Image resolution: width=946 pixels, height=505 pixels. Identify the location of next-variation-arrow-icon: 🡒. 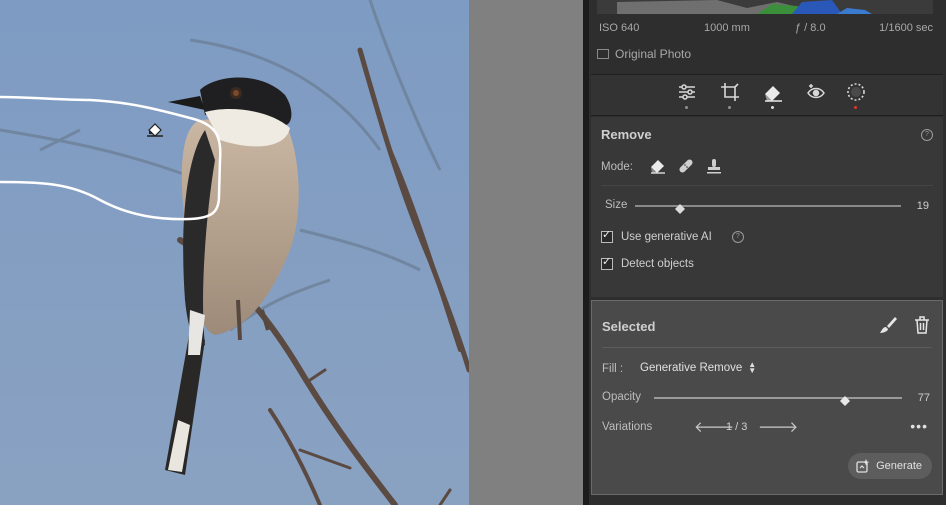
(778, 426).